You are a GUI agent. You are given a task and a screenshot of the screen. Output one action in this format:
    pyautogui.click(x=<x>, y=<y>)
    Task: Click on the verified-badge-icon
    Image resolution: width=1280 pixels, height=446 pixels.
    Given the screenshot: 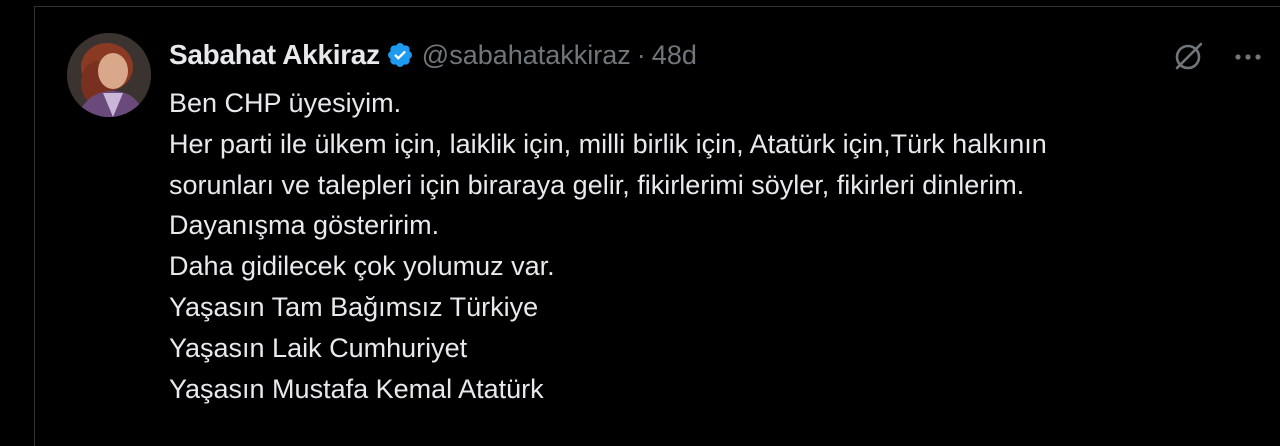 What is the action you would take?
    pyautogui.click(x=400, y=55)
    